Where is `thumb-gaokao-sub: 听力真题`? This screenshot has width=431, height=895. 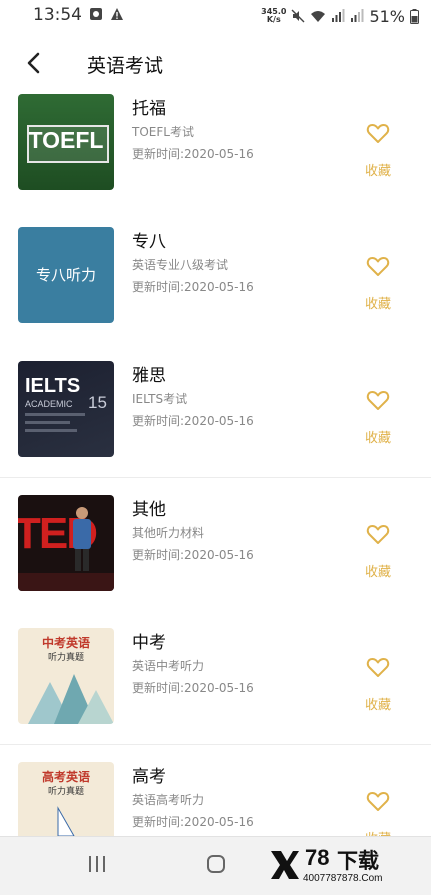
thumb-gaokao-sub: 听力真题 is located at coordinates (65, 792).